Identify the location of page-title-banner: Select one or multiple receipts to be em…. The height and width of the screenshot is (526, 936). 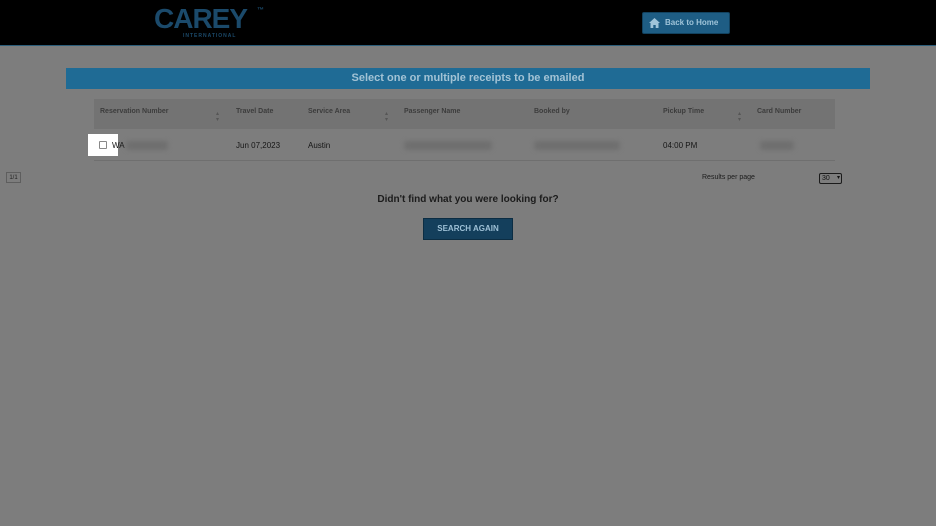
(468, 78).